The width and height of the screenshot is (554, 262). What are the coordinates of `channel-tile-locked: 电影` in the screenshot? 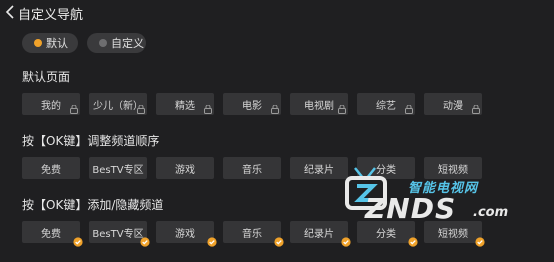 It's located at (252, 104).